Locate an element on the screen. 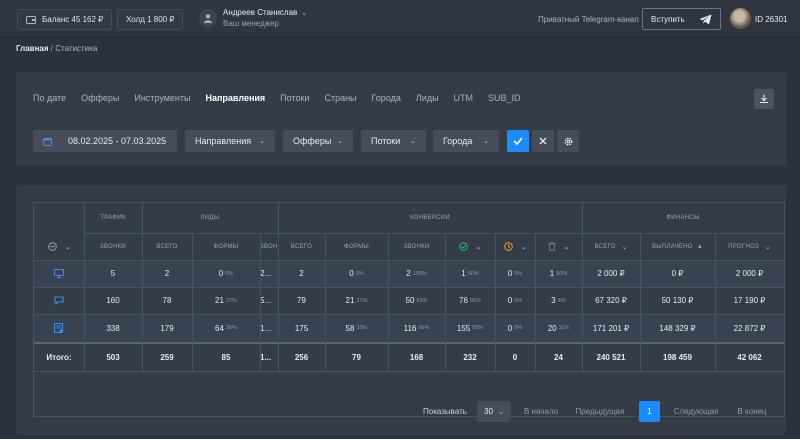 This screenshot has width=800, height=439. calendar-icon is located at coordinates (47, 141).